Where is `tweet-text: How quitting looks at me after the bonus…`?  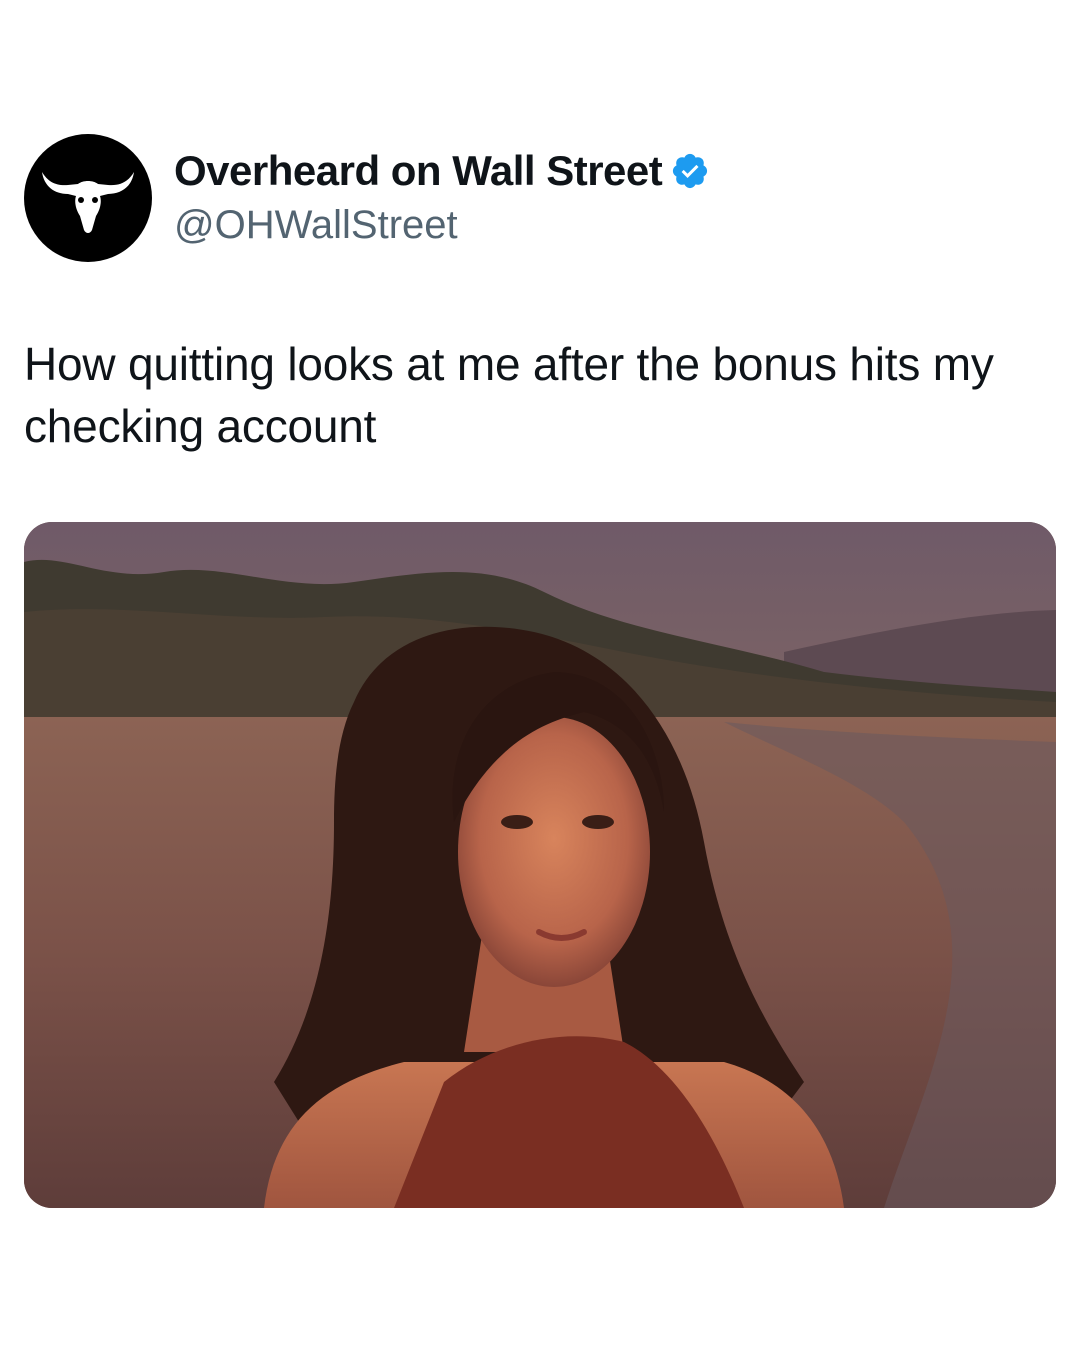
tweet-text: How quitting looks at me after the bonus… is located at coordinates (509, 395).